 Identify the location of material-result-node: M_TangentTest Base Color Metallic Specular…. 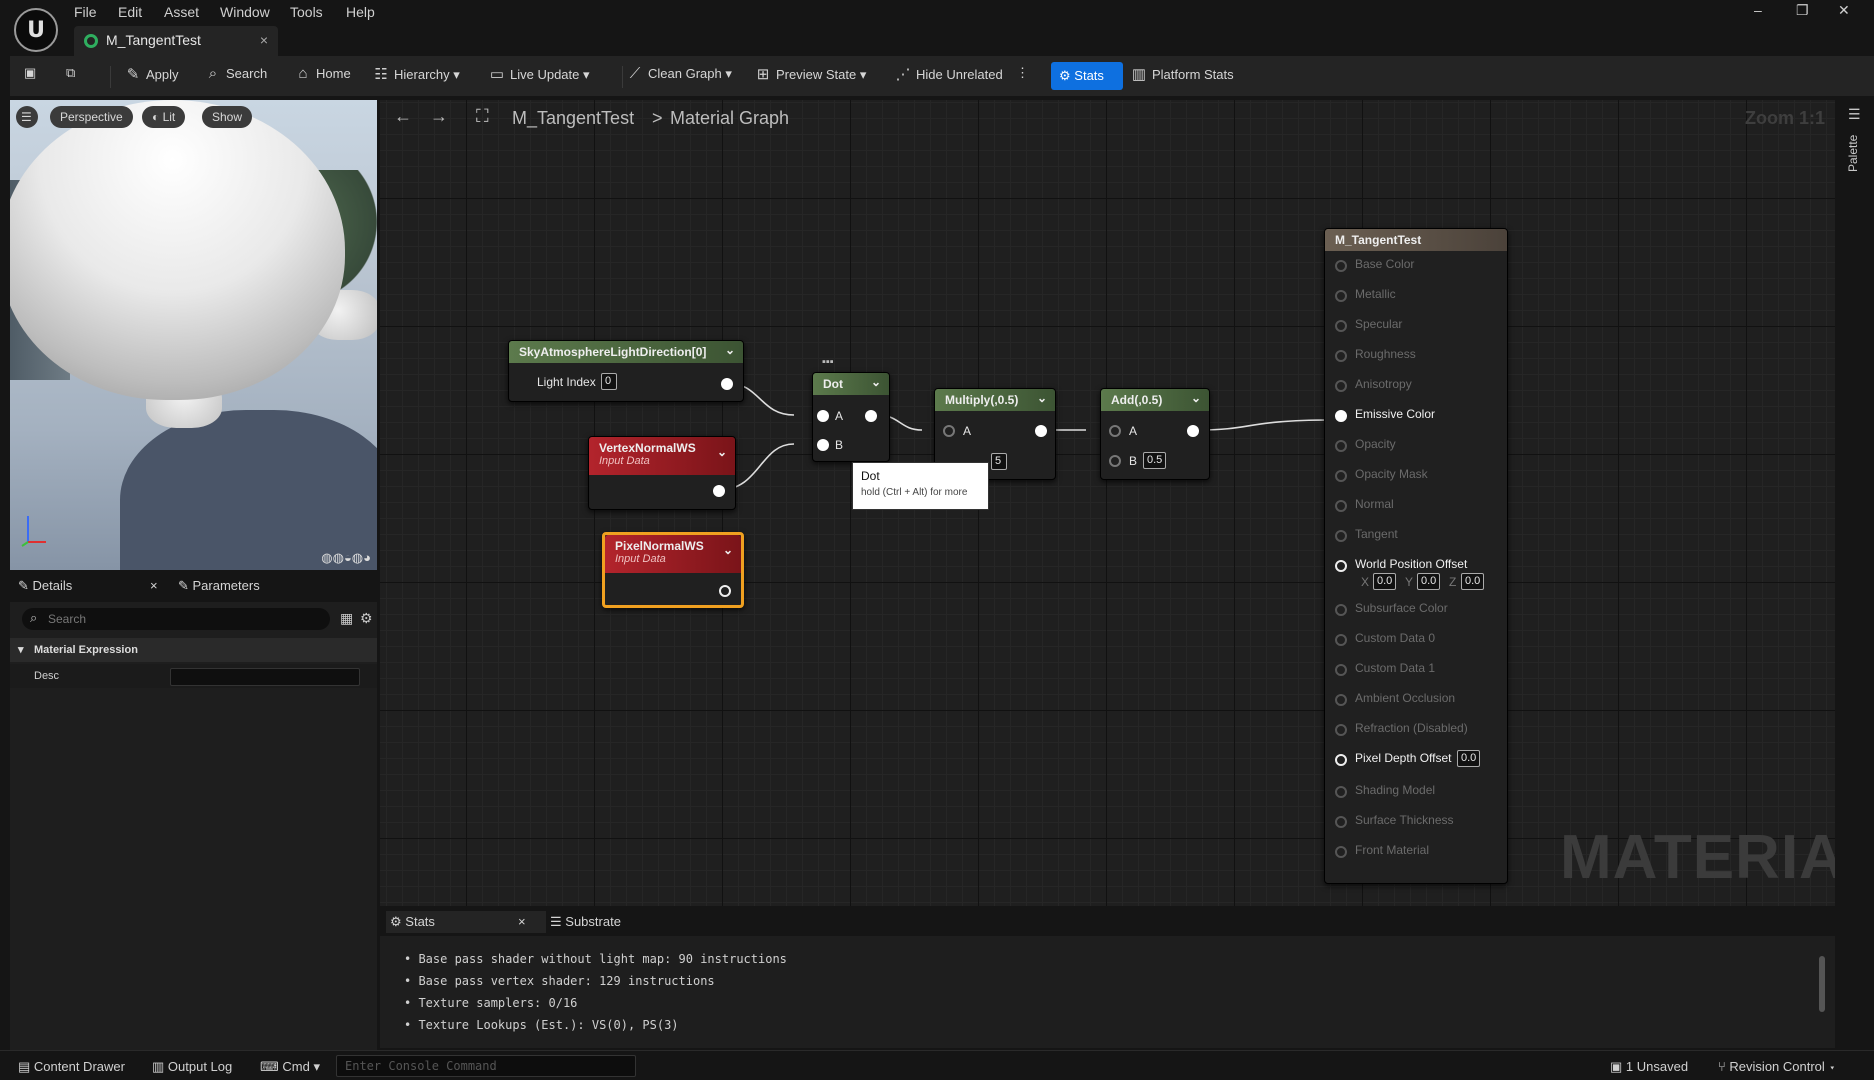
(1416, 556).